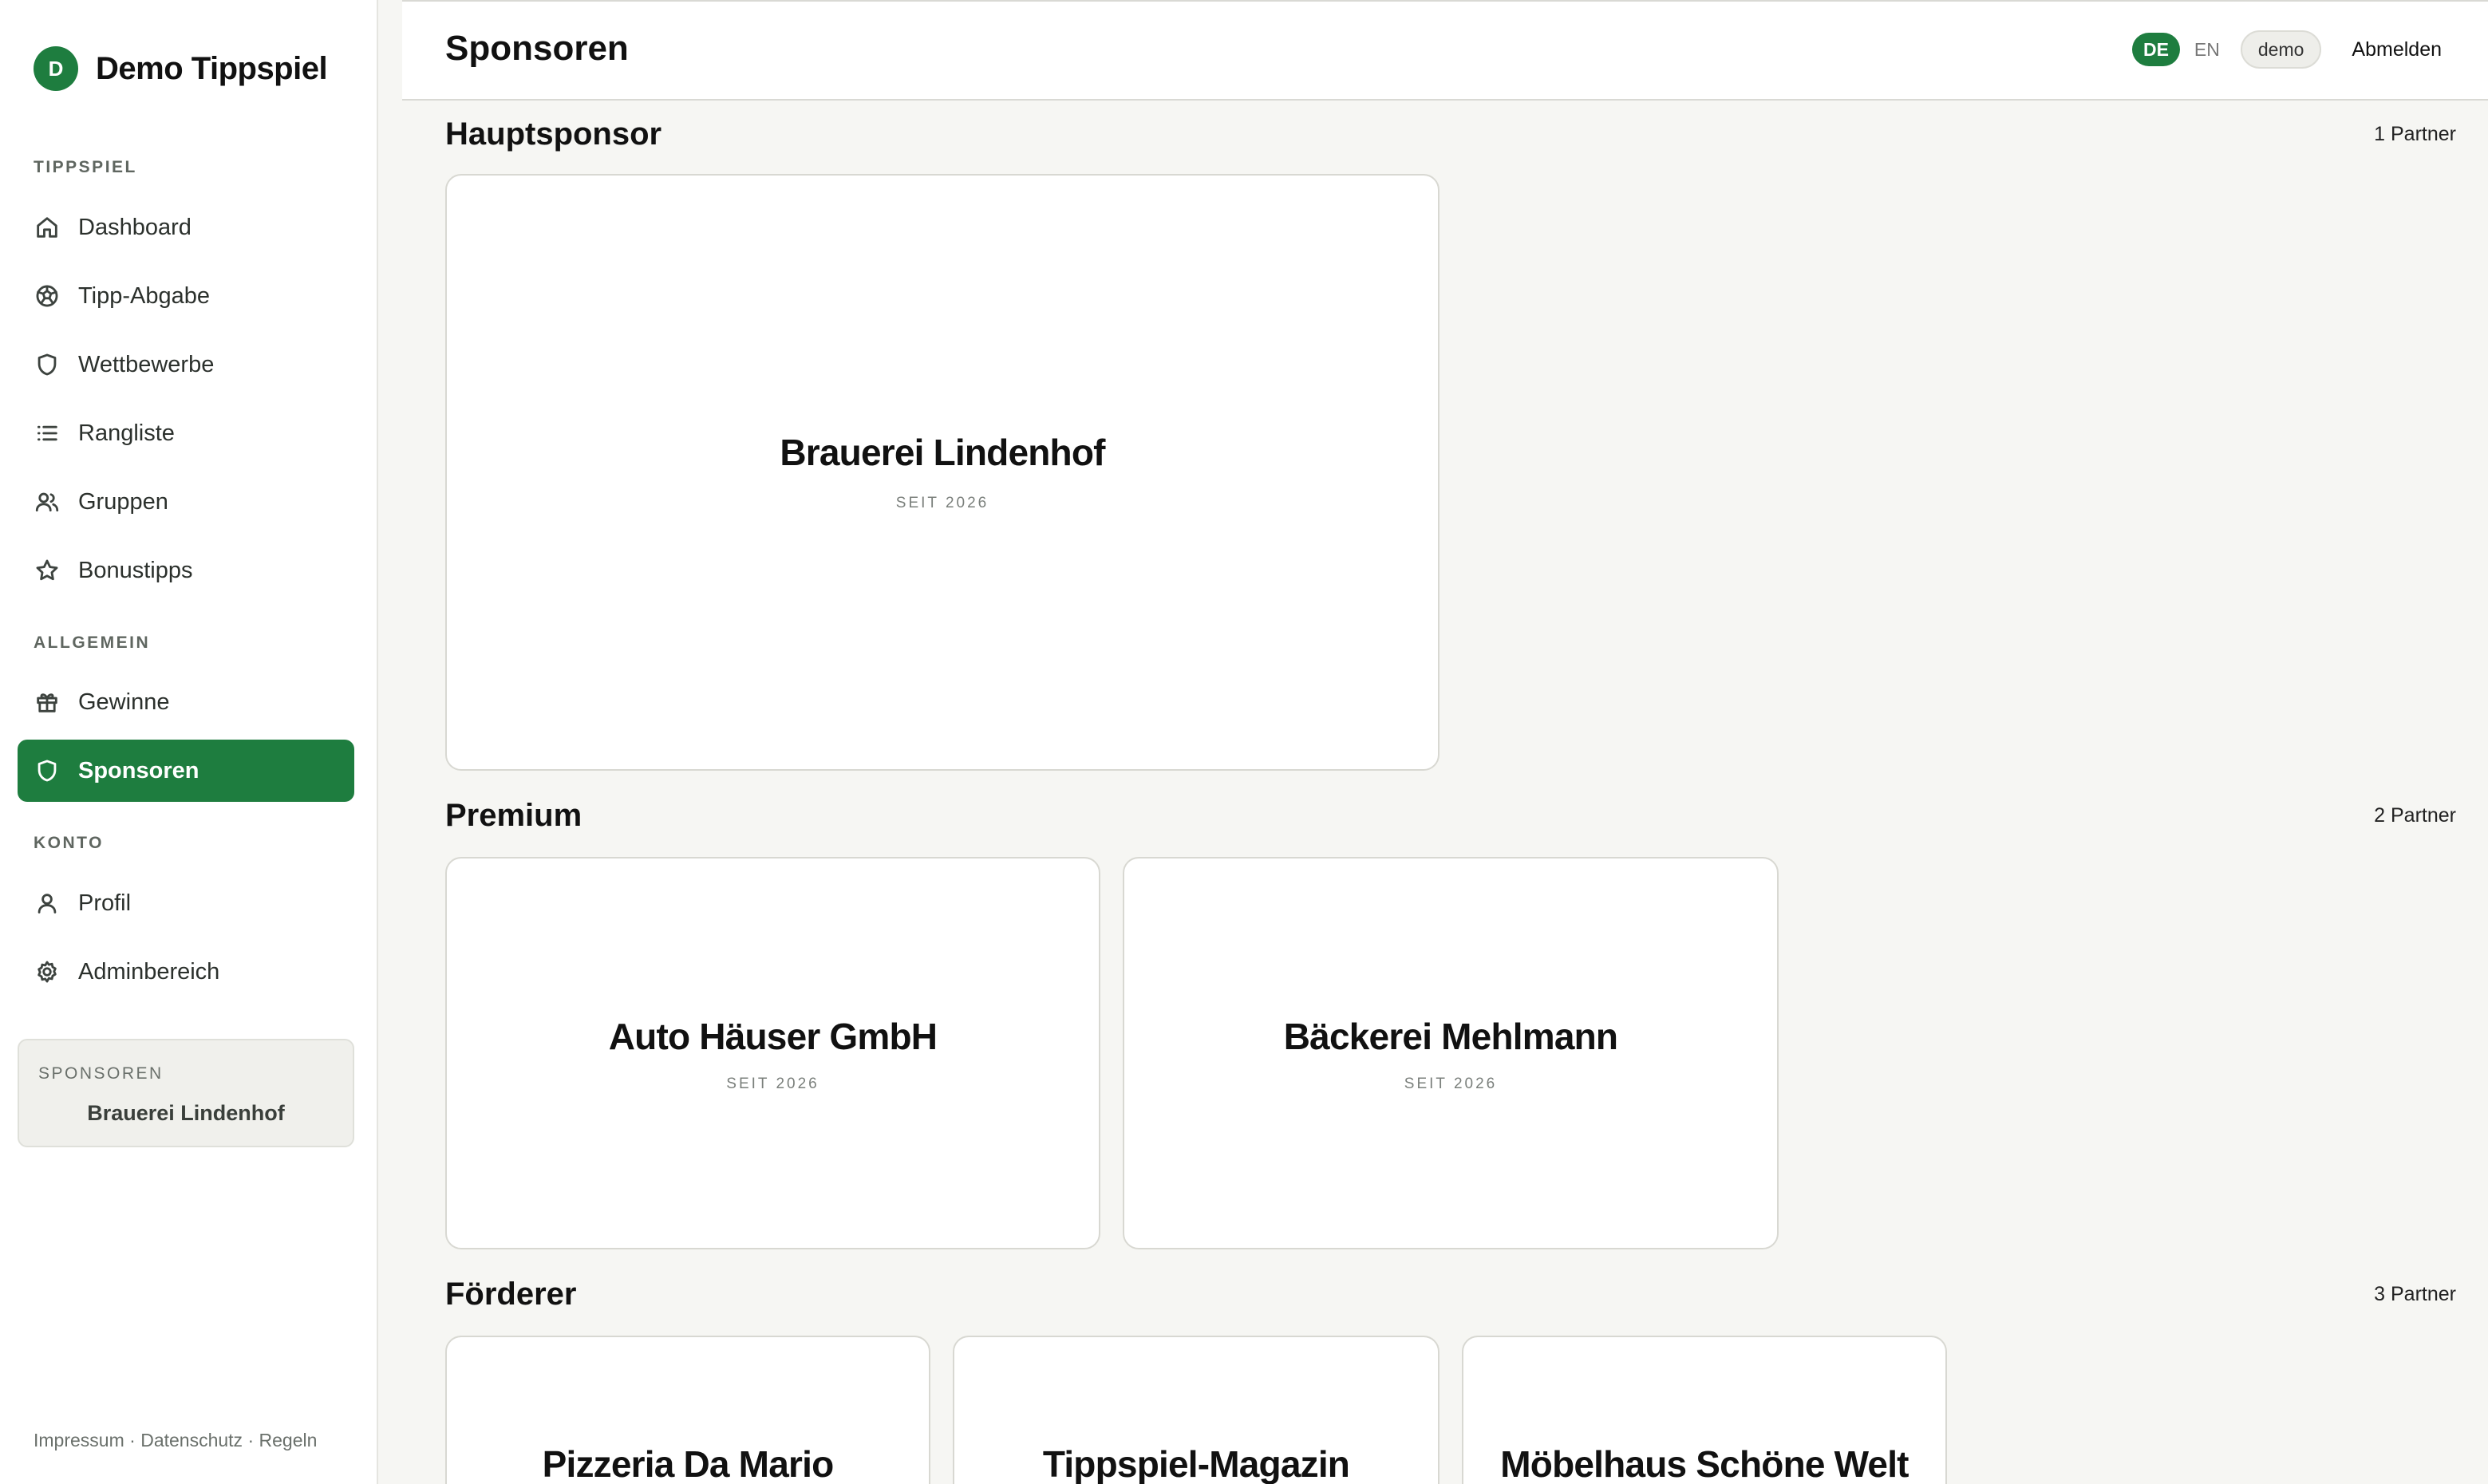 The height and width of the screenshot is (1484, 2488). What do you see at coordinates (124, 702) in the screenshot?
I see `sidebar-item-label: Gewinne` at bounding box center [124, 702].